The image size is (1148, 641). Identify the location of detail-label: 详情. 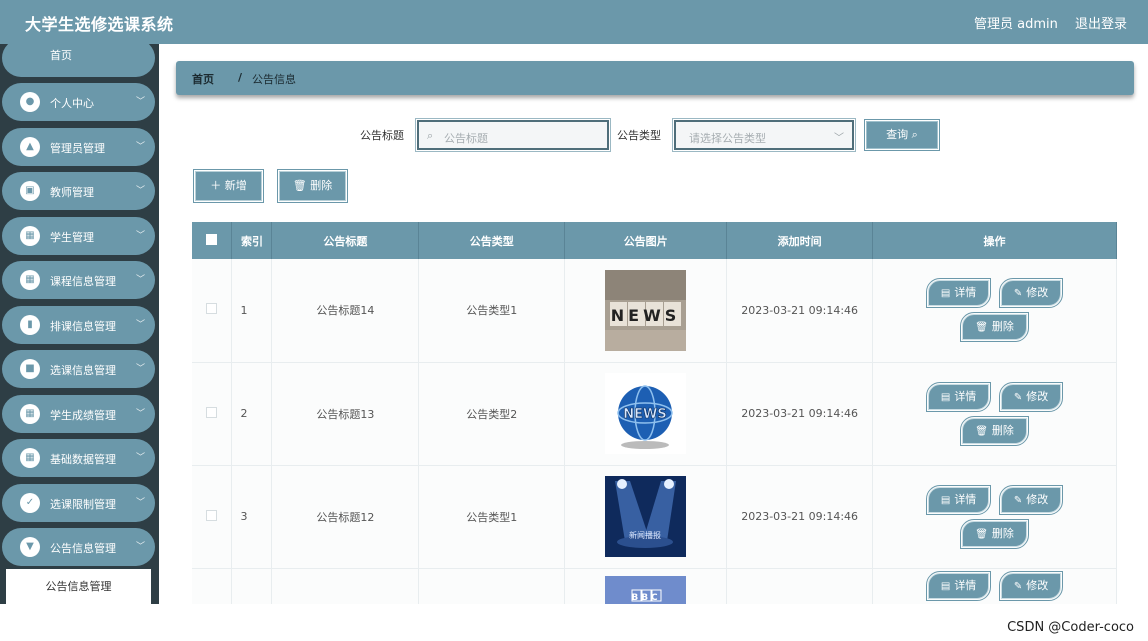
(965, 499).